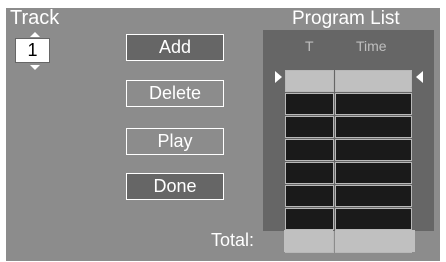  I want to click on track-label: Track, so click(35, 18).